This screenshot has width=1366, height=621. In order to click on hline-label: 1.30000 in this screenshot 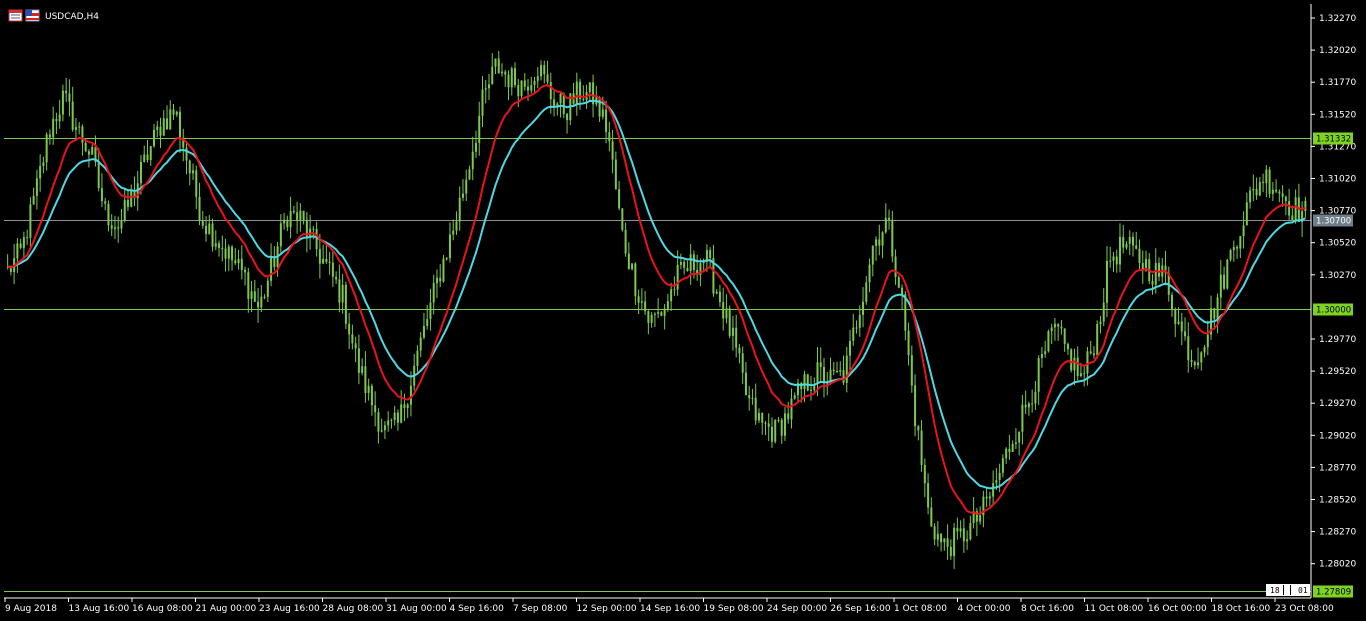, I will do `click(1333, 311)`.